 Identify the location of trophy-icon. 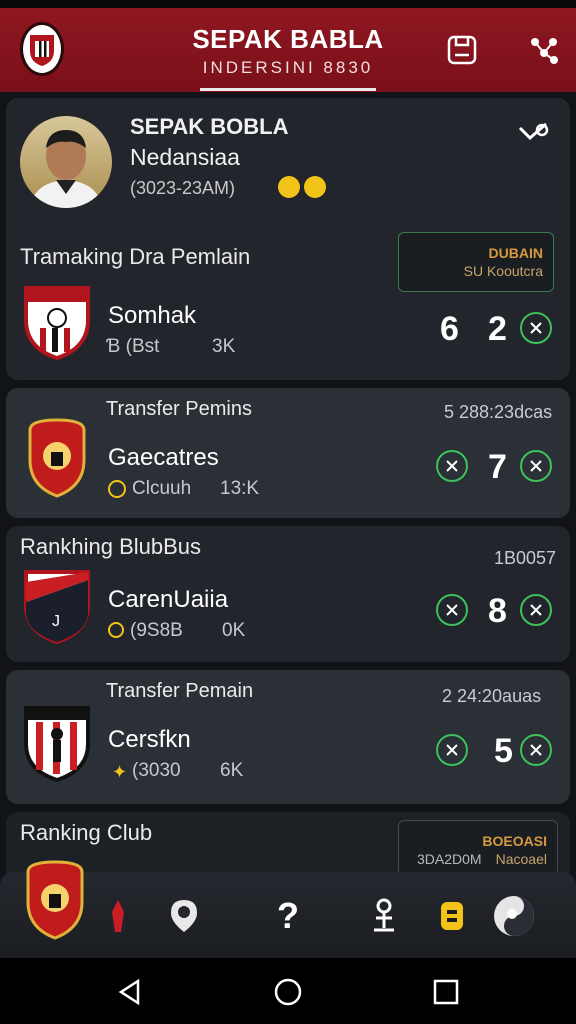
(384, 916).